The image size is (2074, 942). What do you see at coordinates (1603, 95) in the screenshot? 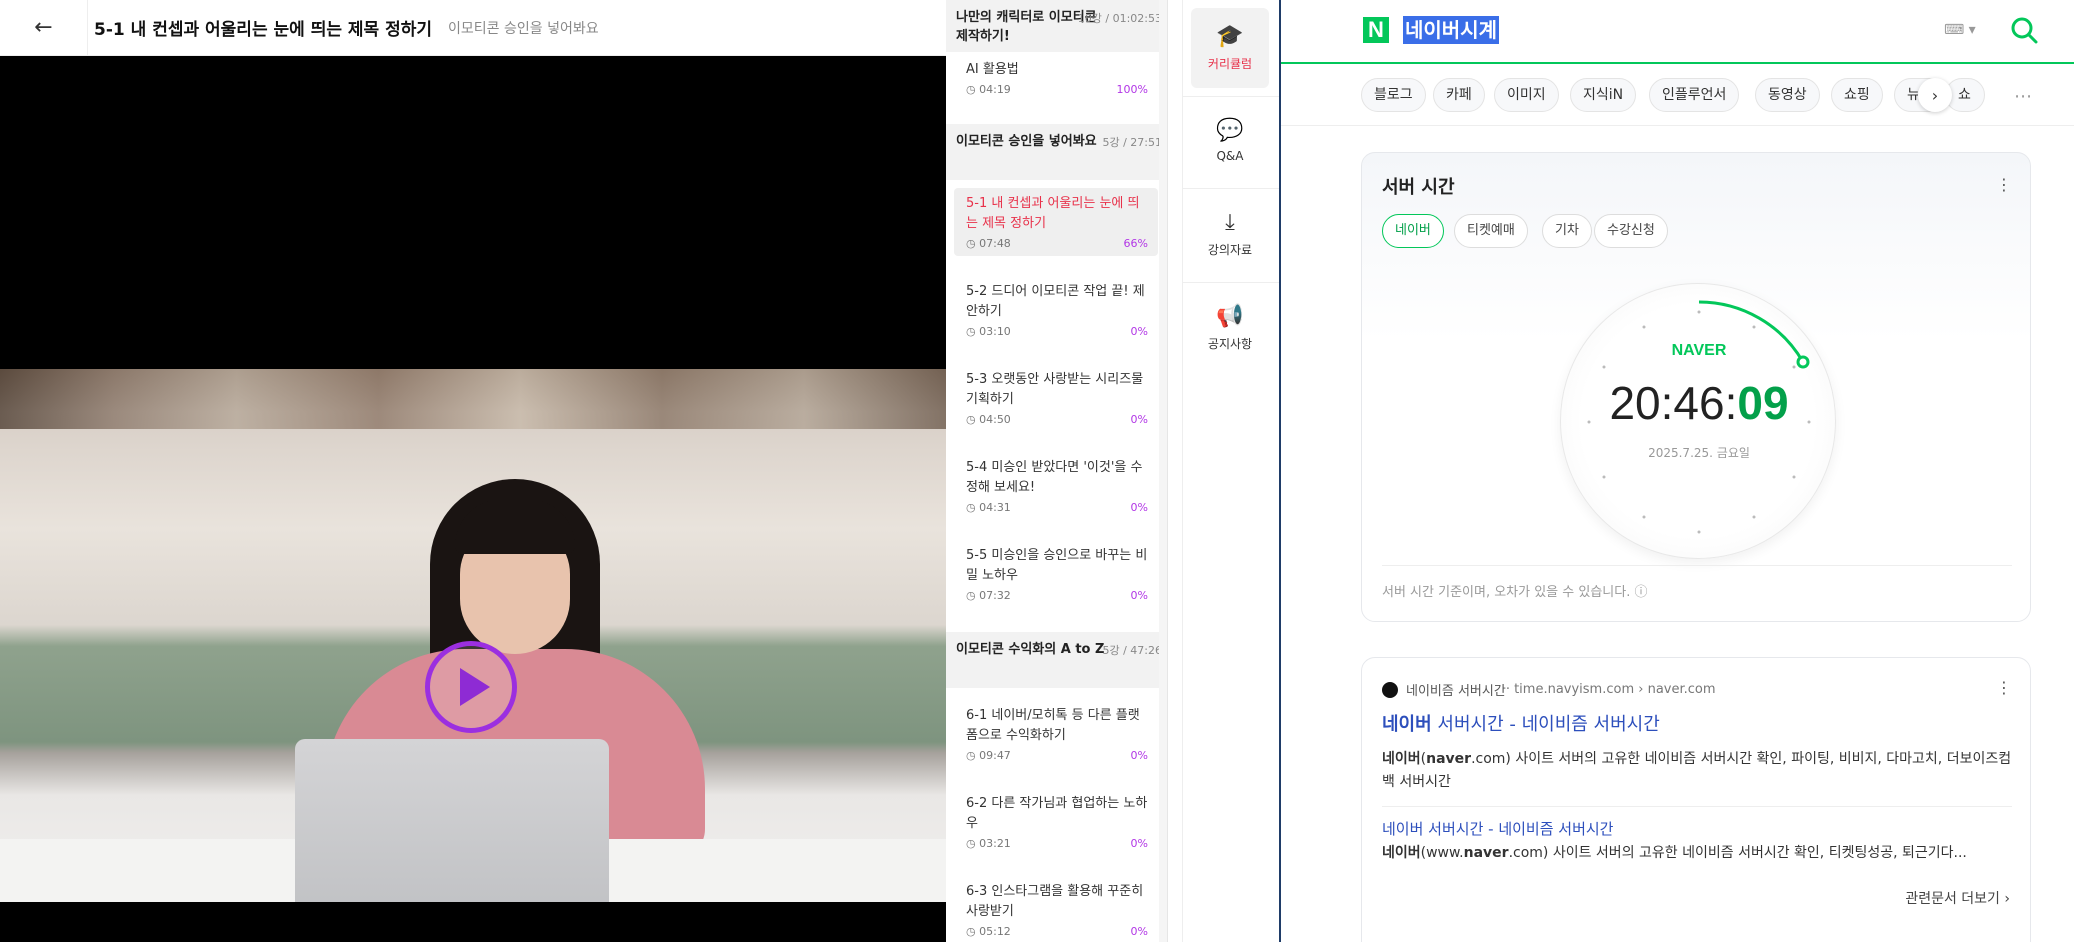
I see `tab-kin: 지식iN` at bounding box center [1603, 95].